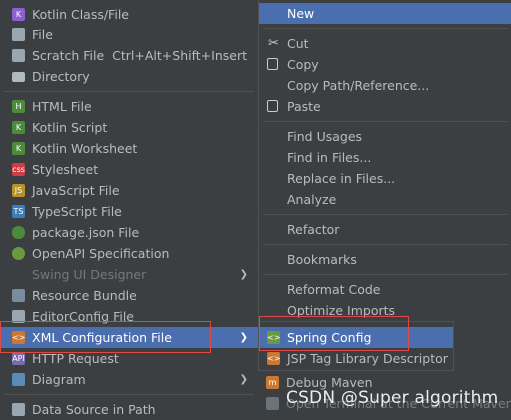 This screenshot has height=420, width=511. I want to click on menu-item-file: File, so click(129, 34).